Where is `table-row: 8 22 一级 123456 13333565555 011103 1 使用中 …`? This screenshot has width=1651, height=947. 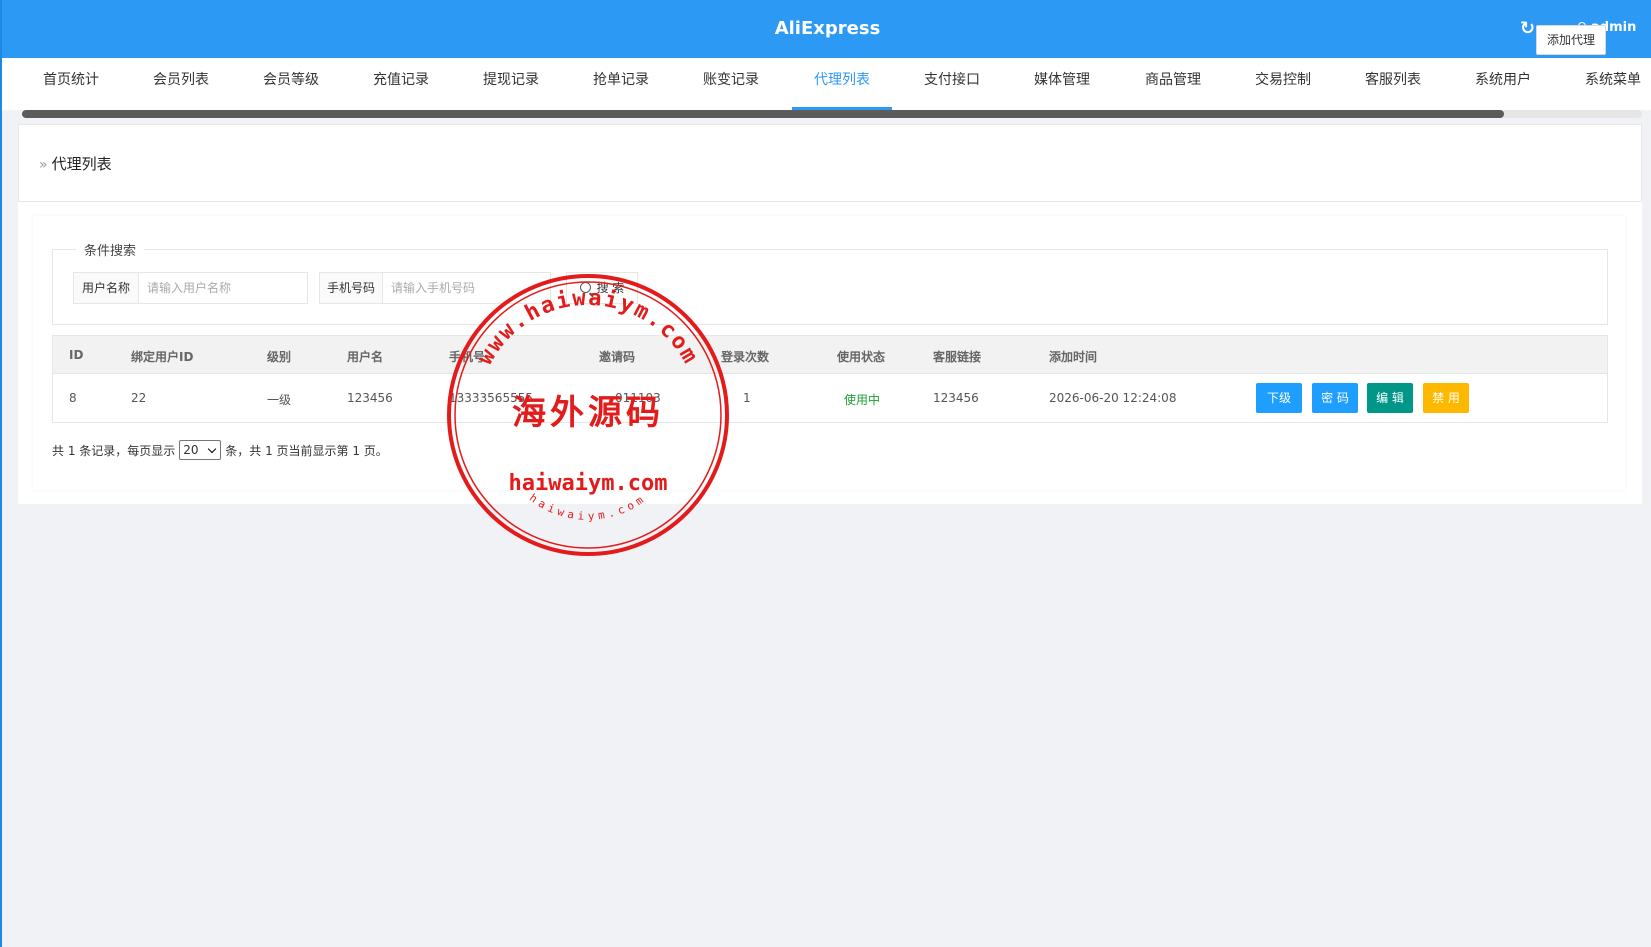 table-row: 8 22 一级 123456 13333565555 011103 1 使用中 … is located at coordinates (830, 398).